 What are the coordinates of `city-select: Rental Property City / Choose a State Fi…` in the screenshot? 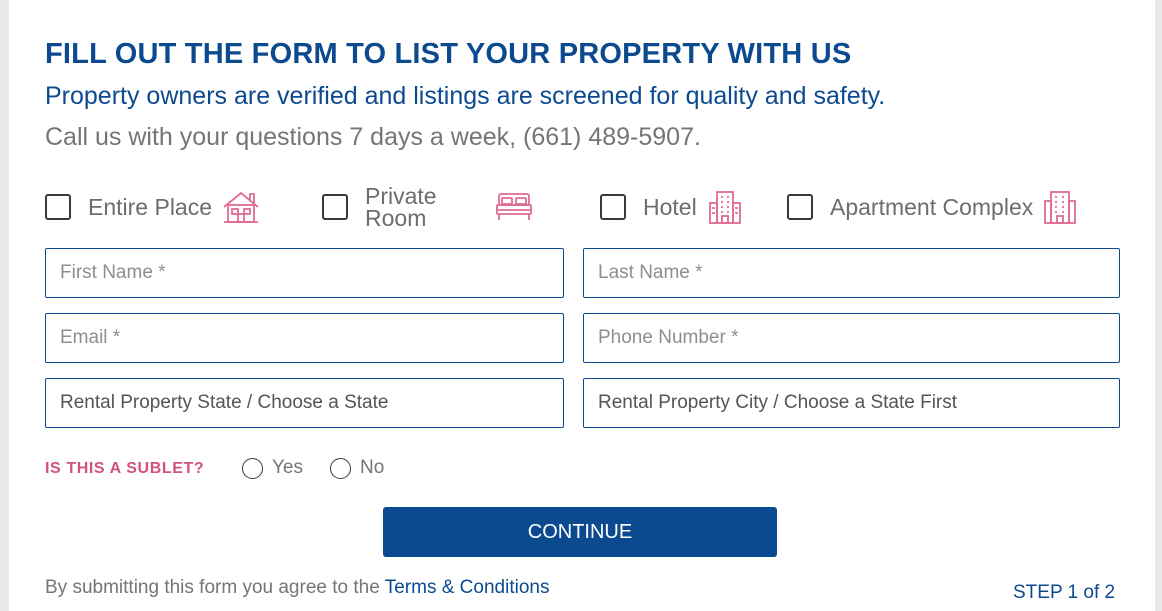 It's located at (851, 403).